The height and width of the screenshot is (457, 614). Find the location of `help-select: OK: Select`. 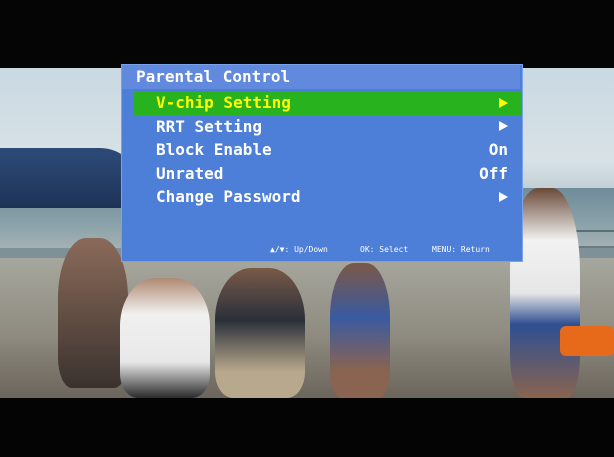

help-select: OK: Select is located at coordinates (384, 249).